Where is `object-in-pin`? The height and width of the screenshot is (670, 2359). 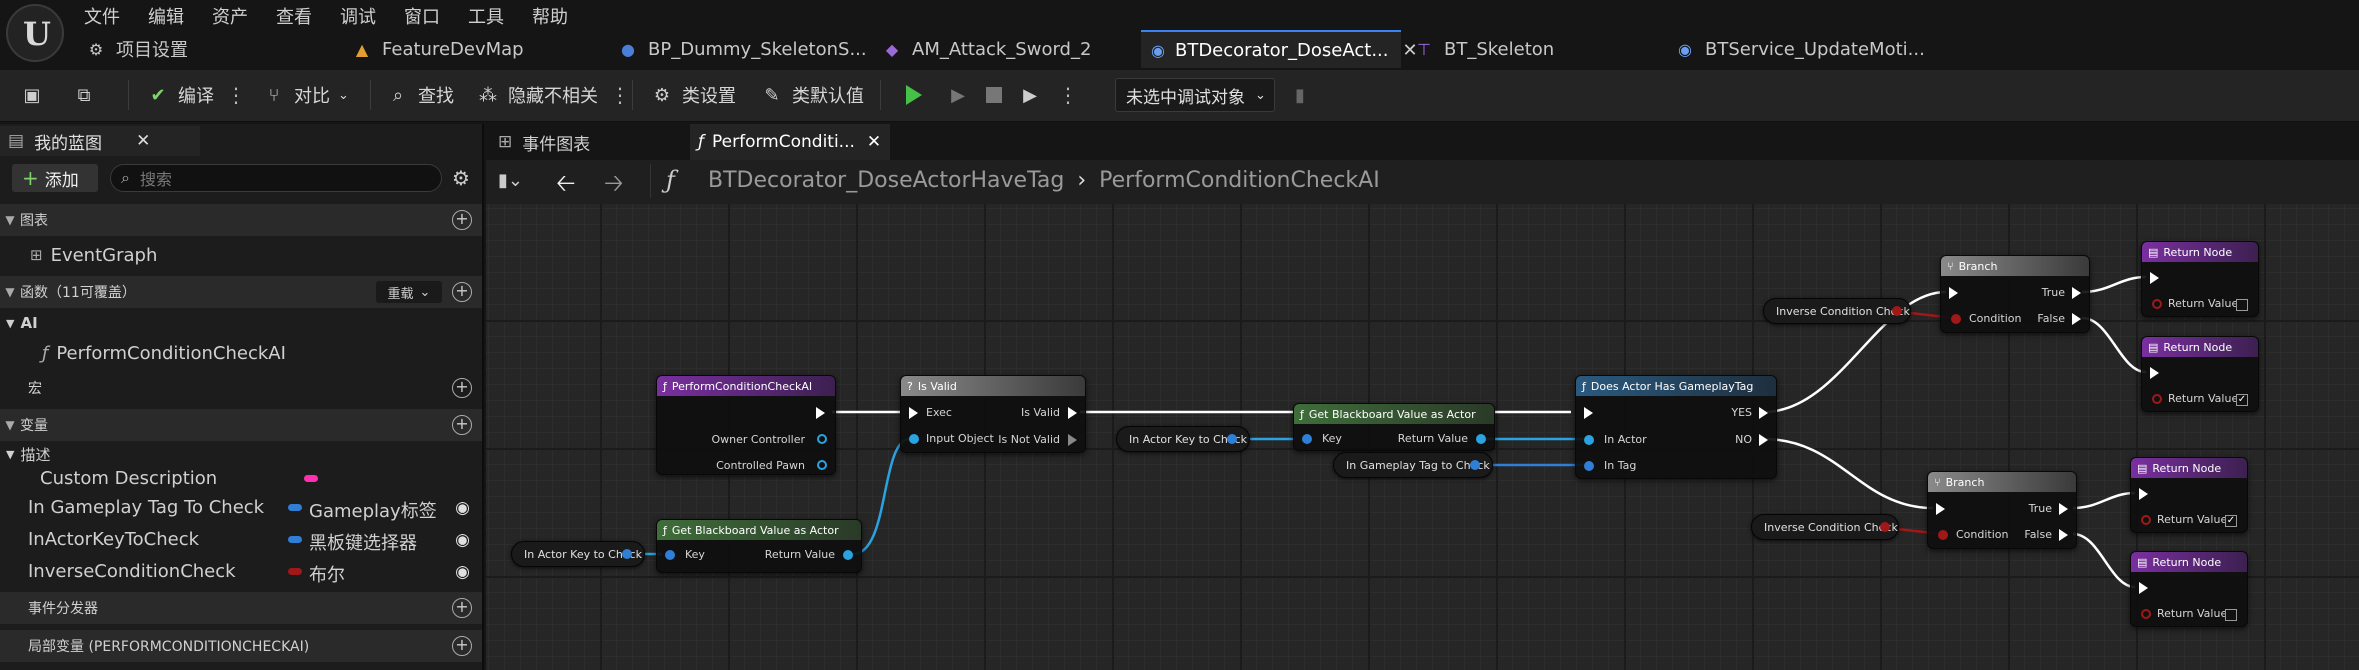 object-in-pin is located at coordinates (914, 439).